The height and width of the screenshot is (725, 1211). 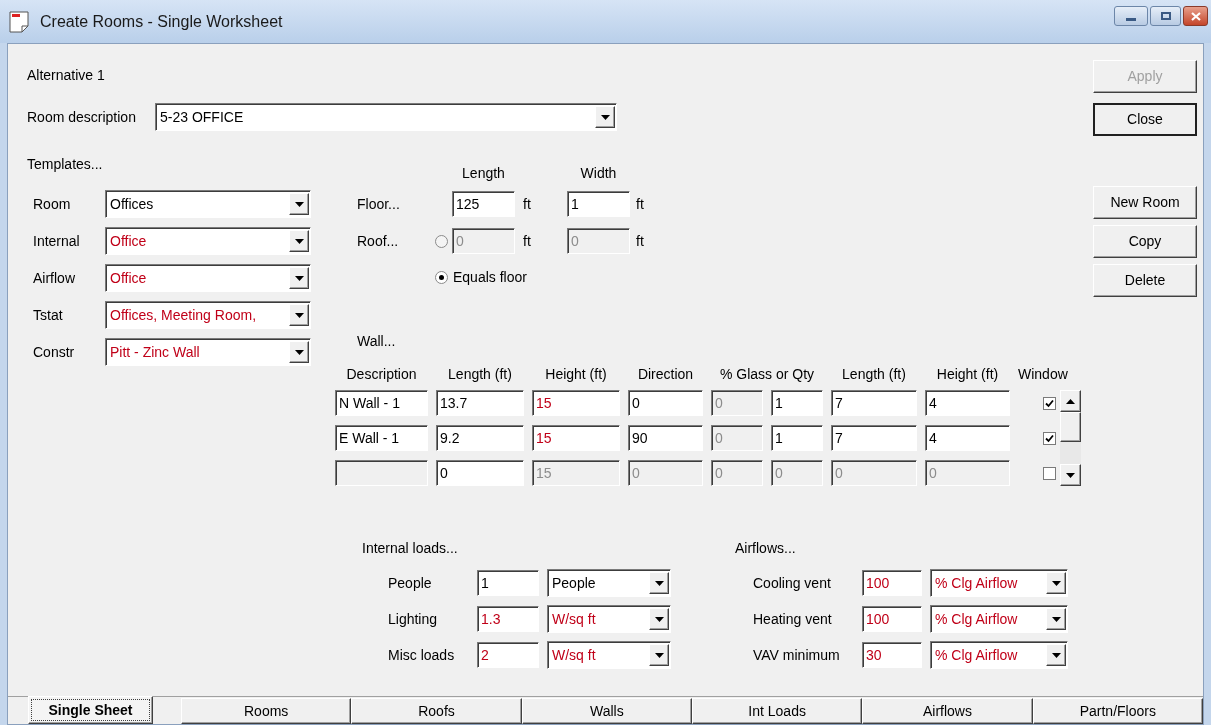 What do you see at coordinates (422, 655) in the screenshot?
I see `load-label: Misc loads` at bounding box center [422, 655].